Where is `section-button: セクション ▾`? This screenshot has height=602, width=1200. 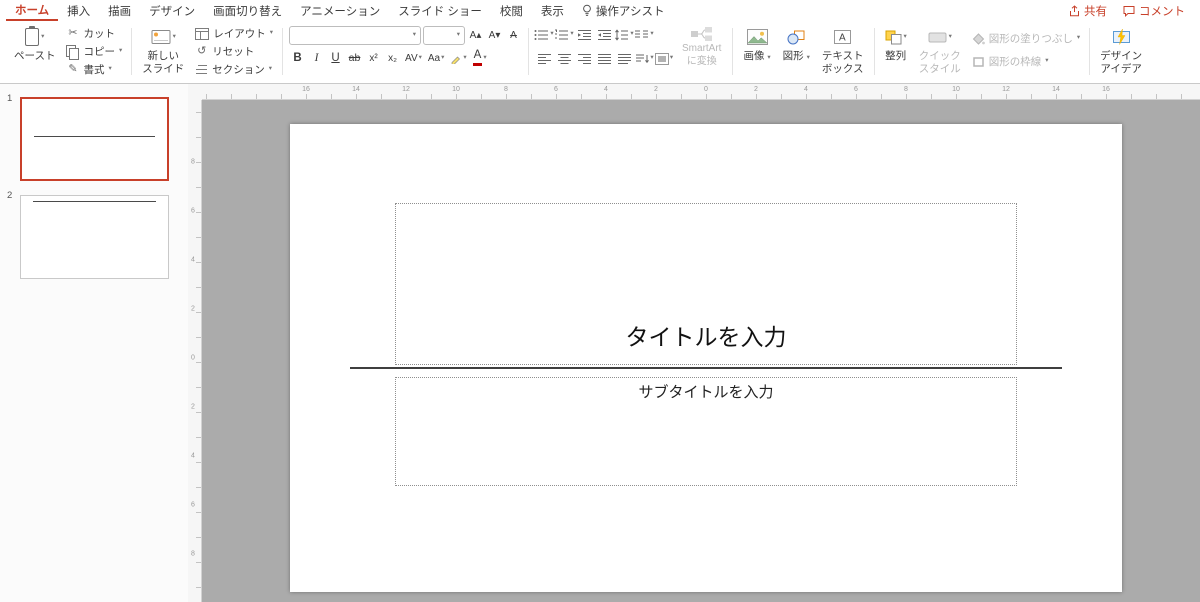 section-button: セクション ▾ is located at coordinates (234, 69).